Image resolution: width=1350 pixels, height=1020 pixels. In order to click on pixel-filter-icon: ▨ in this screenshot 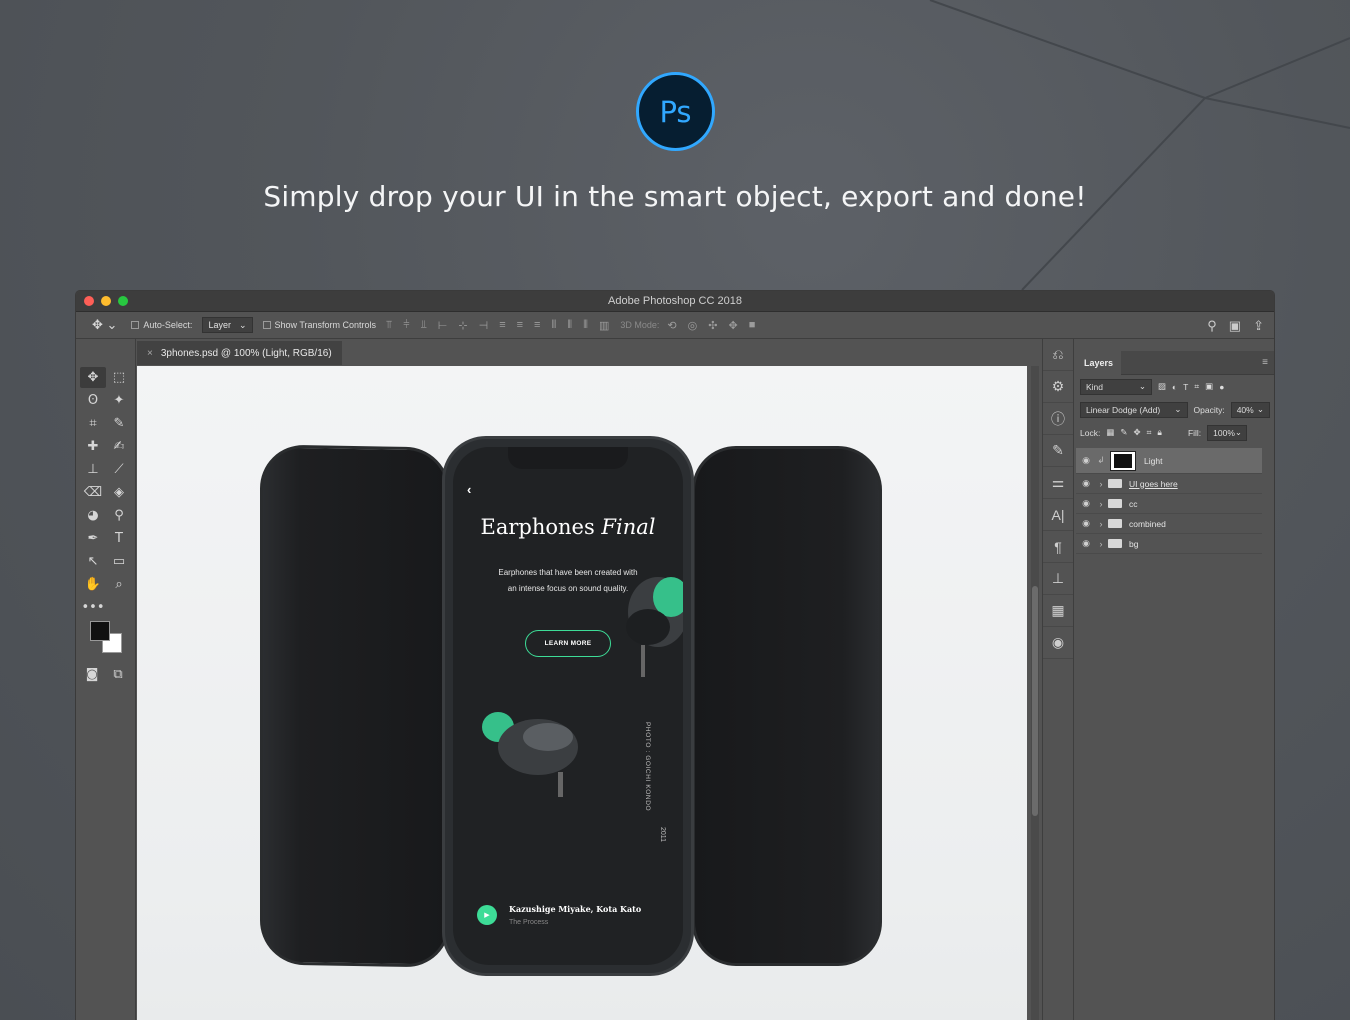, I will do `click(1162, 386)`.